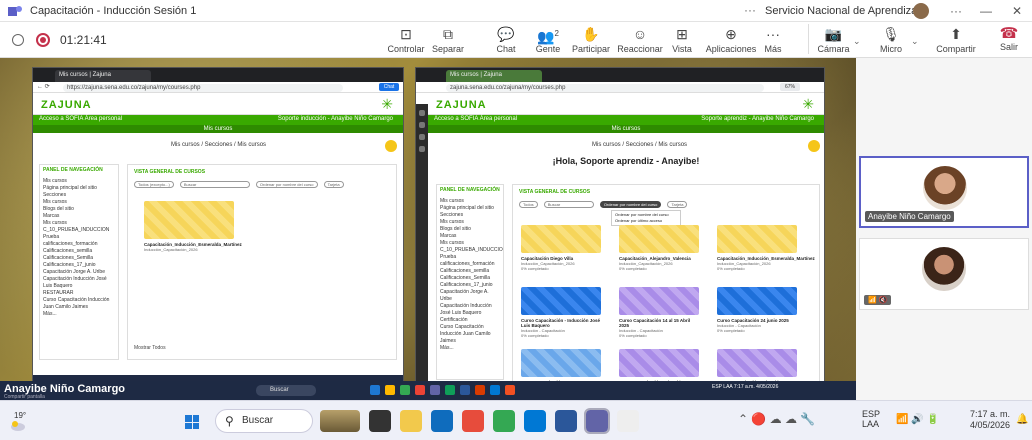 The image size is (1032, 440). Describe the element at coordinates (956, 11) in the screenshot. I see `more-icon: ···` at that location.